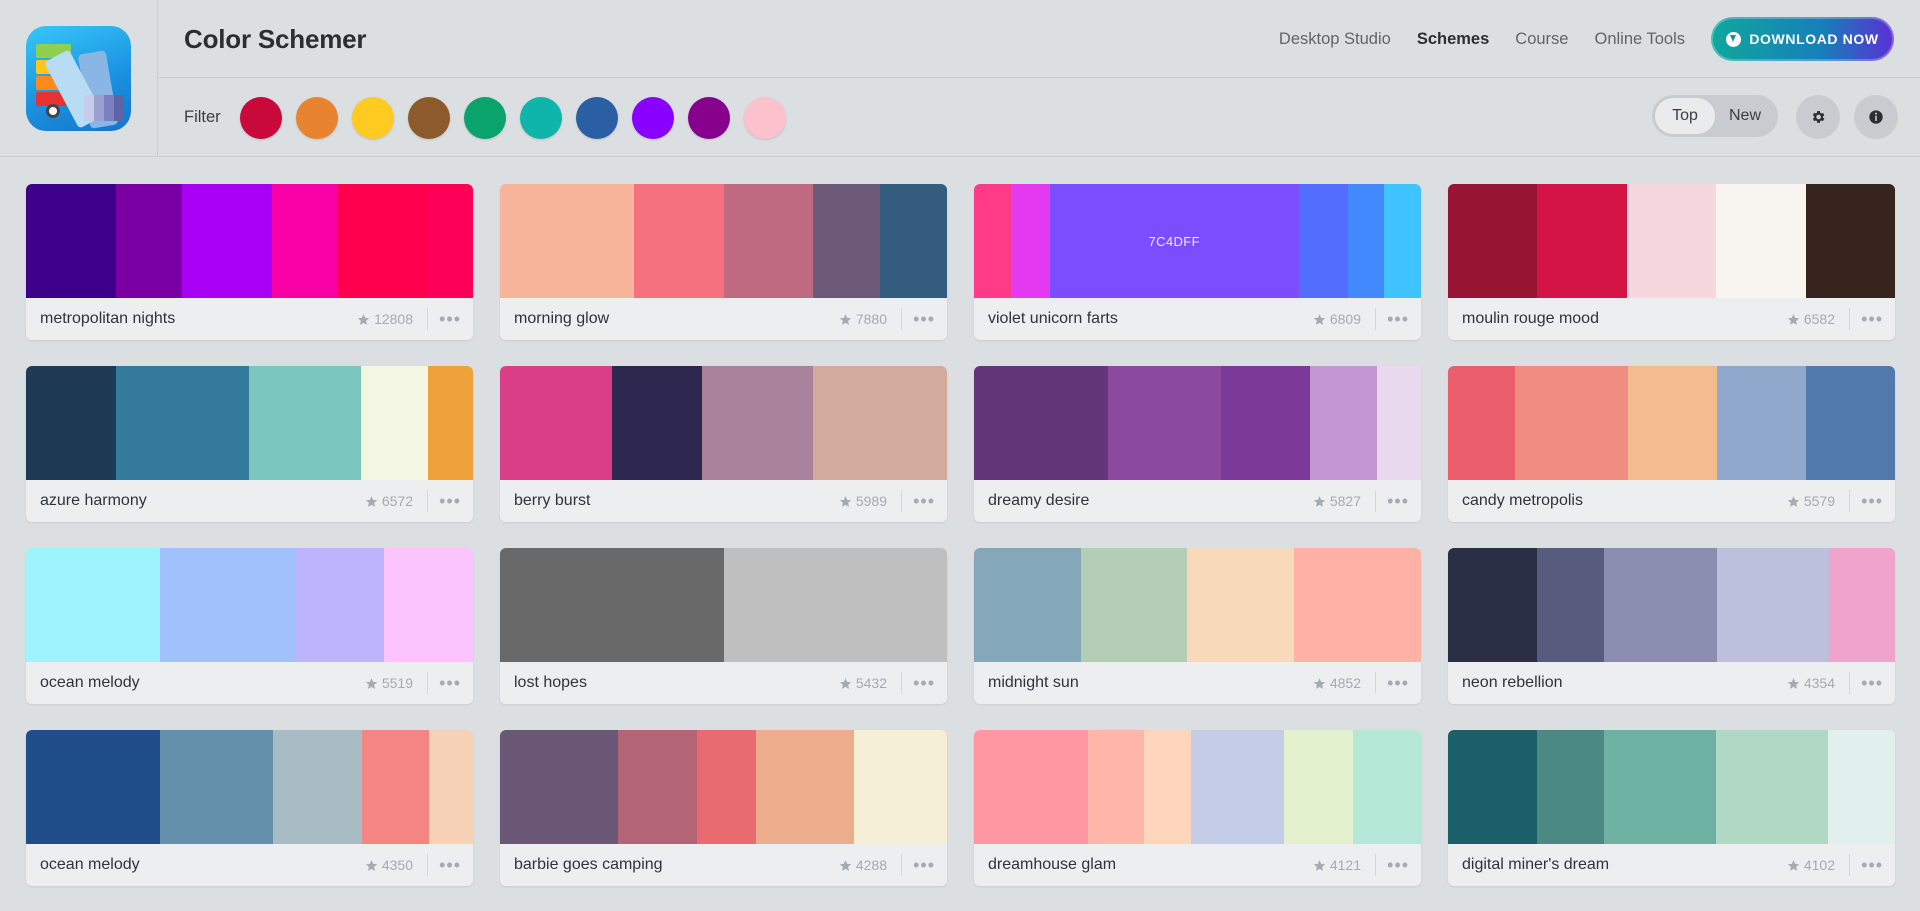  I want to click on scheme-card: morning glow 7880 •••, so click(723, 262).